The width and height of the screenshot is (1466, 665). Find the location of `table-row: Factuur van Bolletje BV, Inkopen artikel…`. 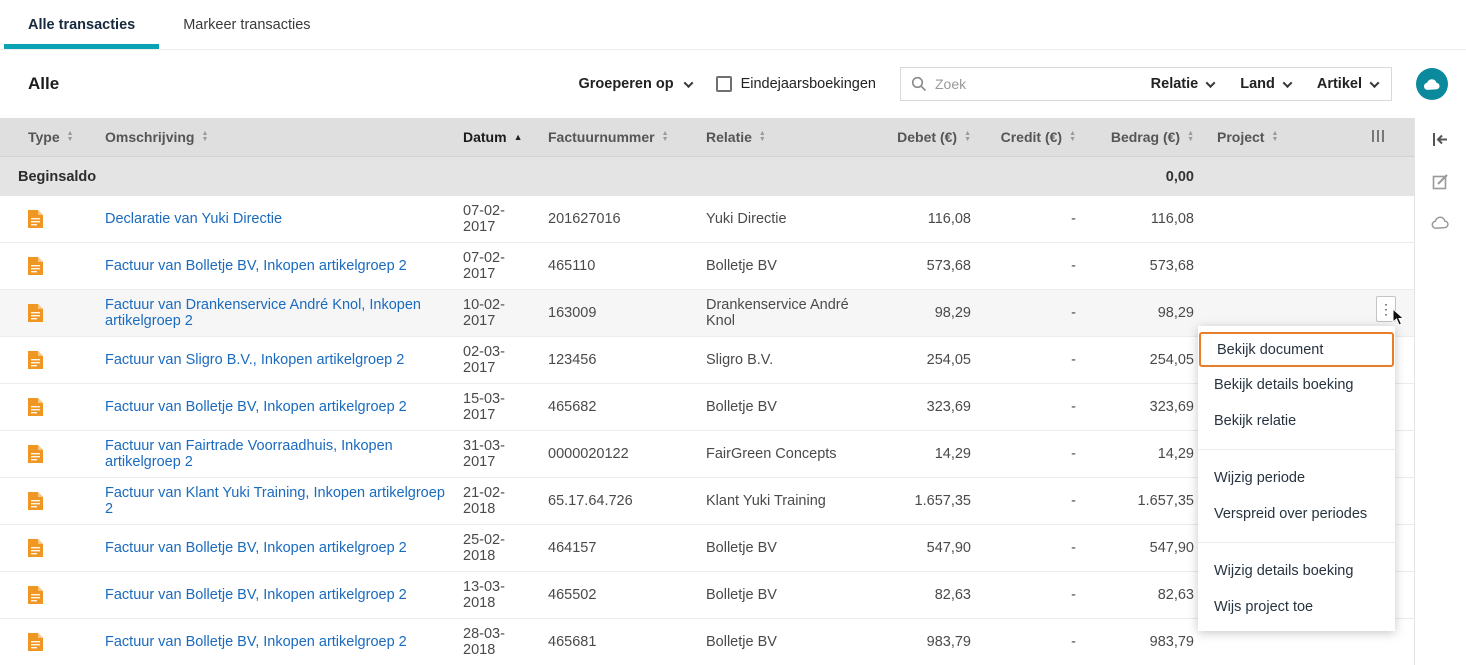

table-row: Factuur van Bolletje BV, Inkopen artikel… is located at coordinates (707, 266).